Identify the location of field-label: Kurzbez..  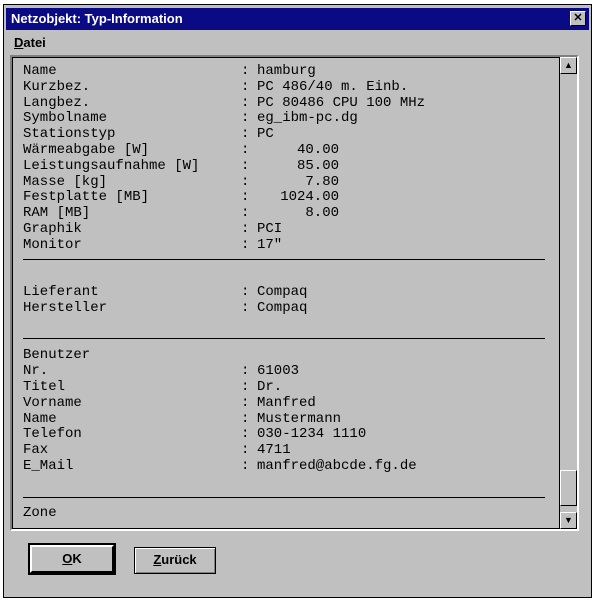
(57, 86).